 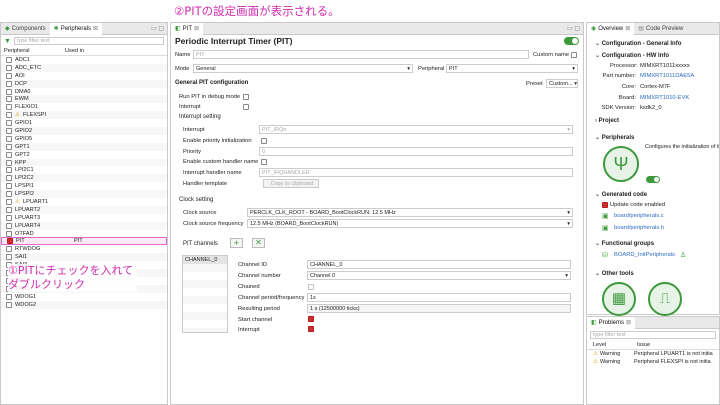 I want to click on col-issue: Issue, so click(x=643, y=345).